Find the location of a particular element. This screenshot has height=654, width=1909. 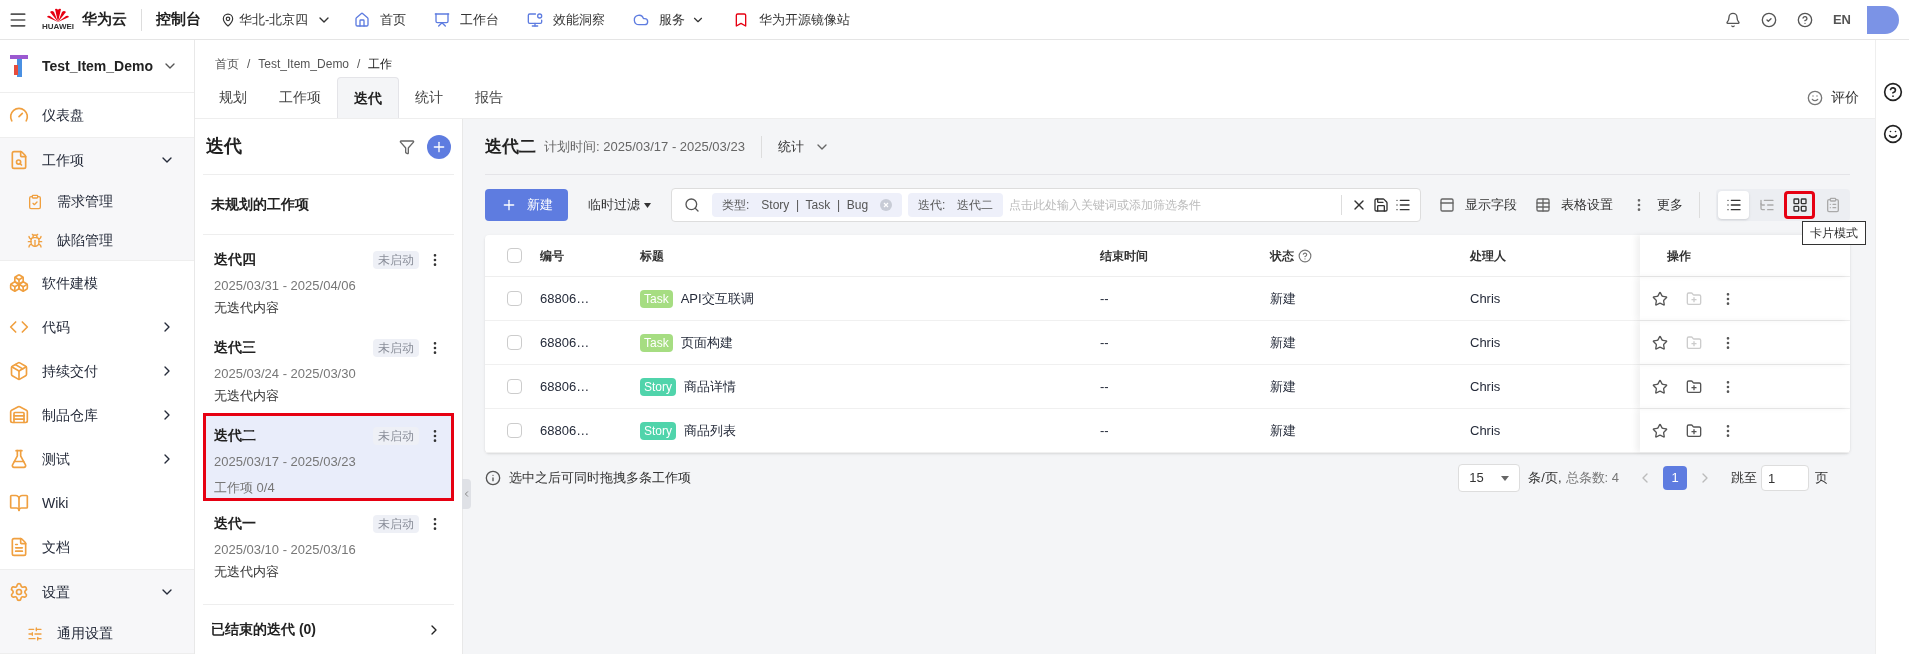

sidebar-item: 仪表盘 is located at coordinates (97, 115).